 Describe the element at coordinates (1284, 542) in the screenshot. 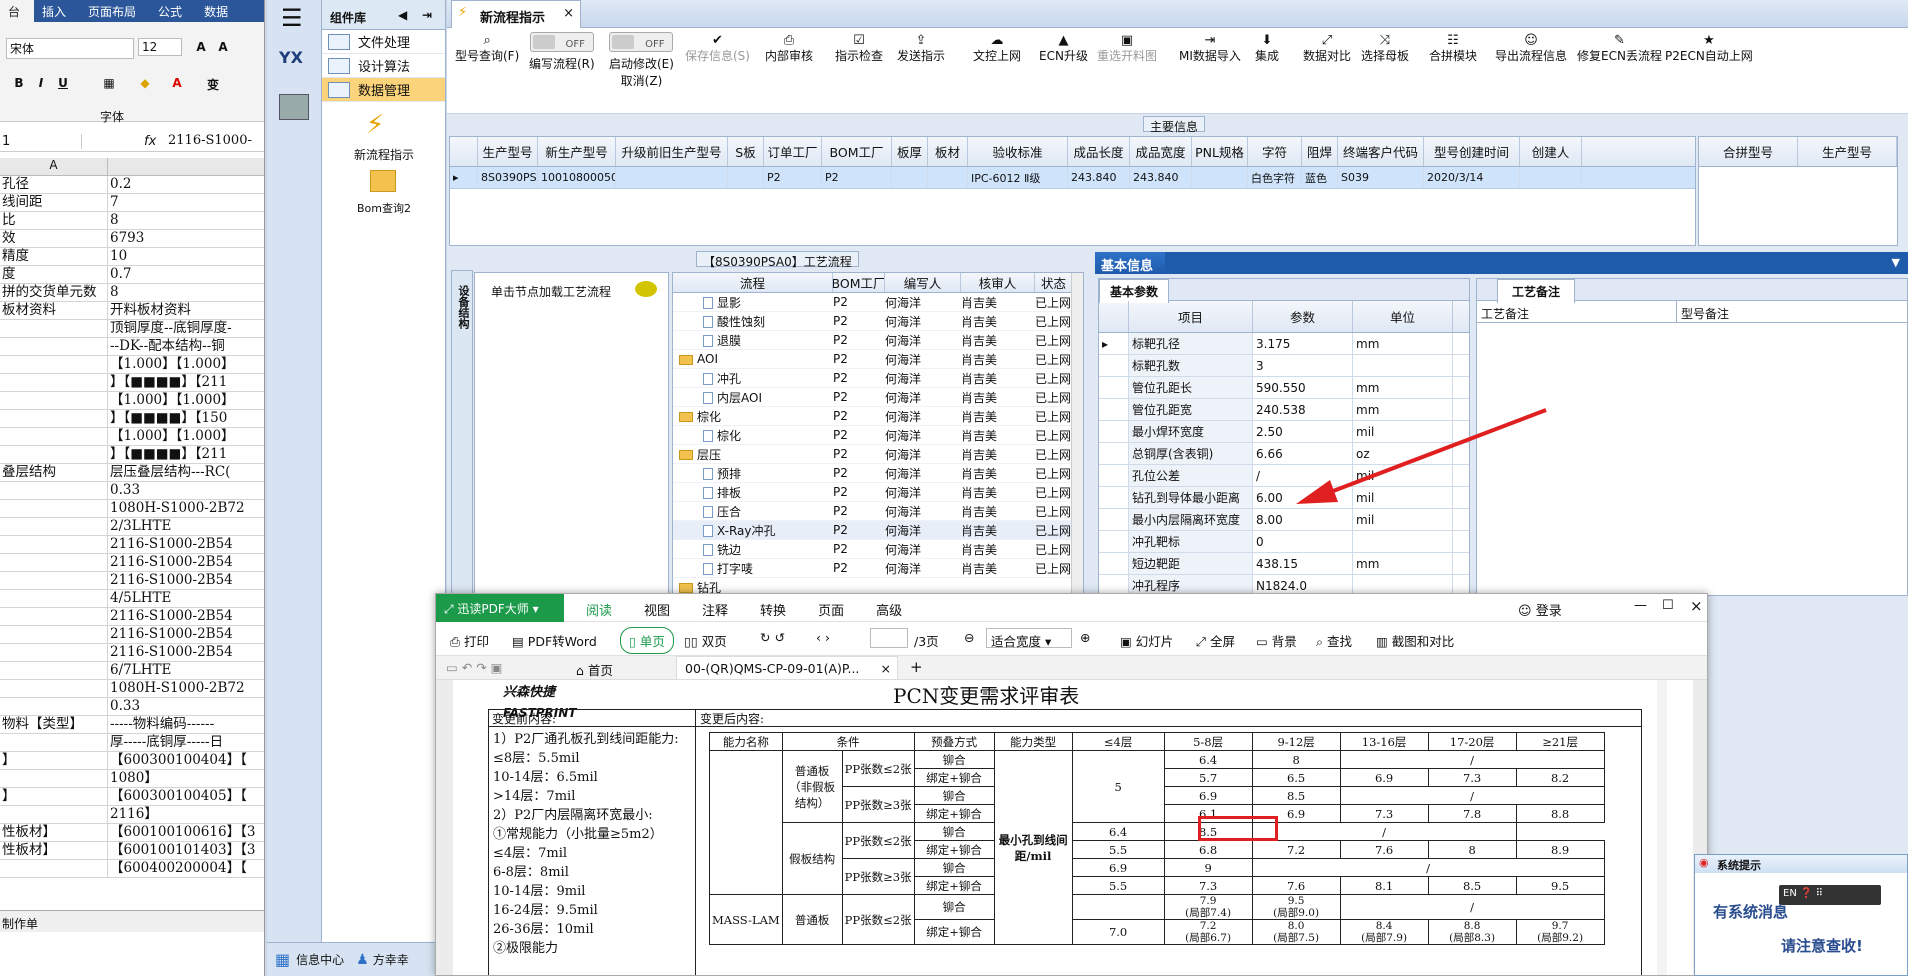

I see `table-row: 冲孔靶标 0` at that location.